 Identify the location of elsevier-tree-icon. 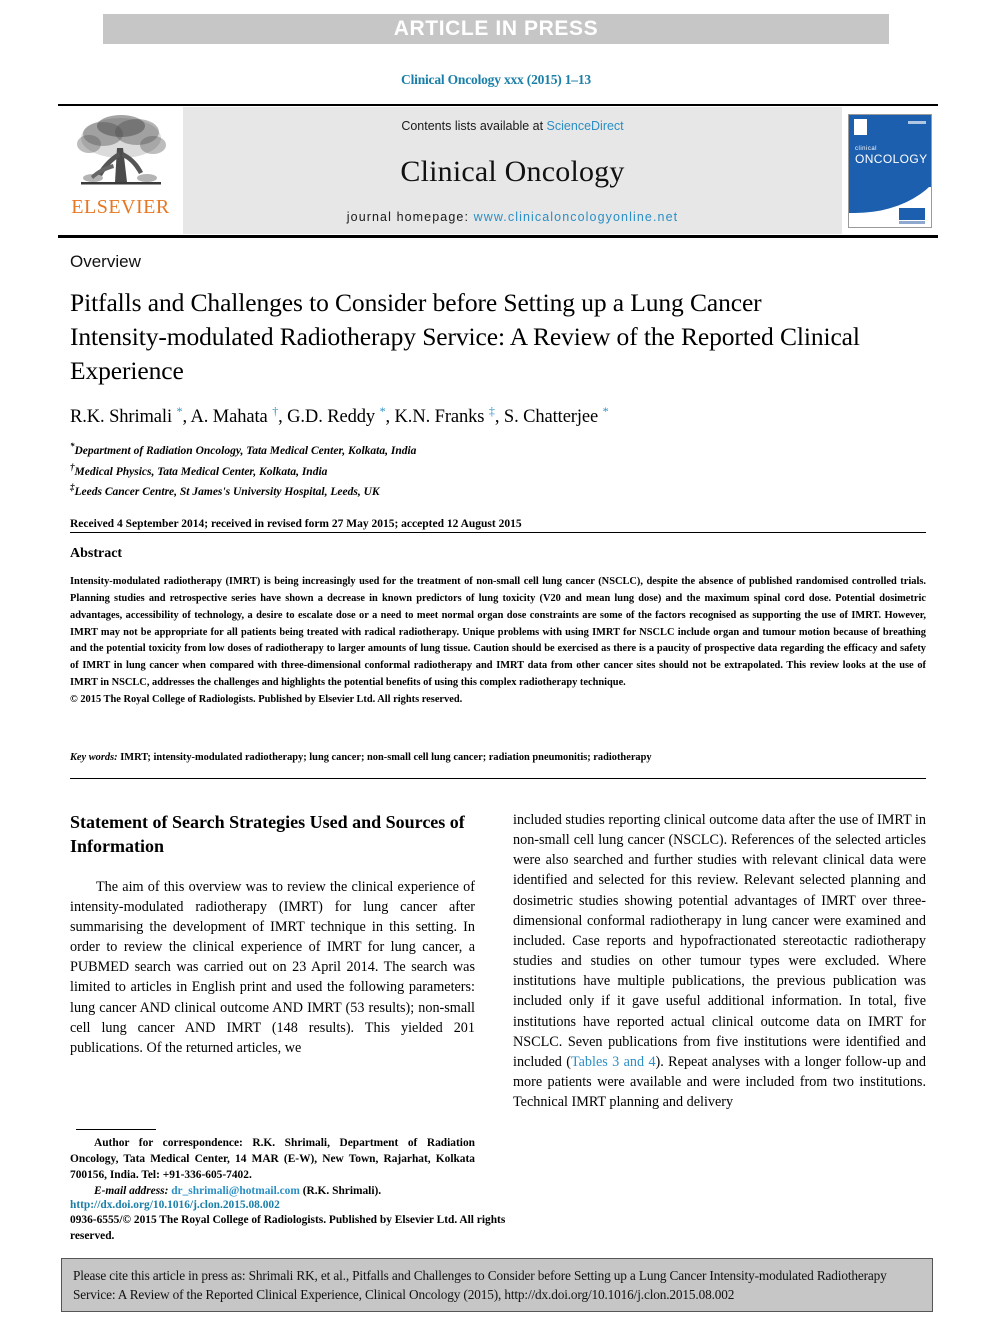
(121, 150).